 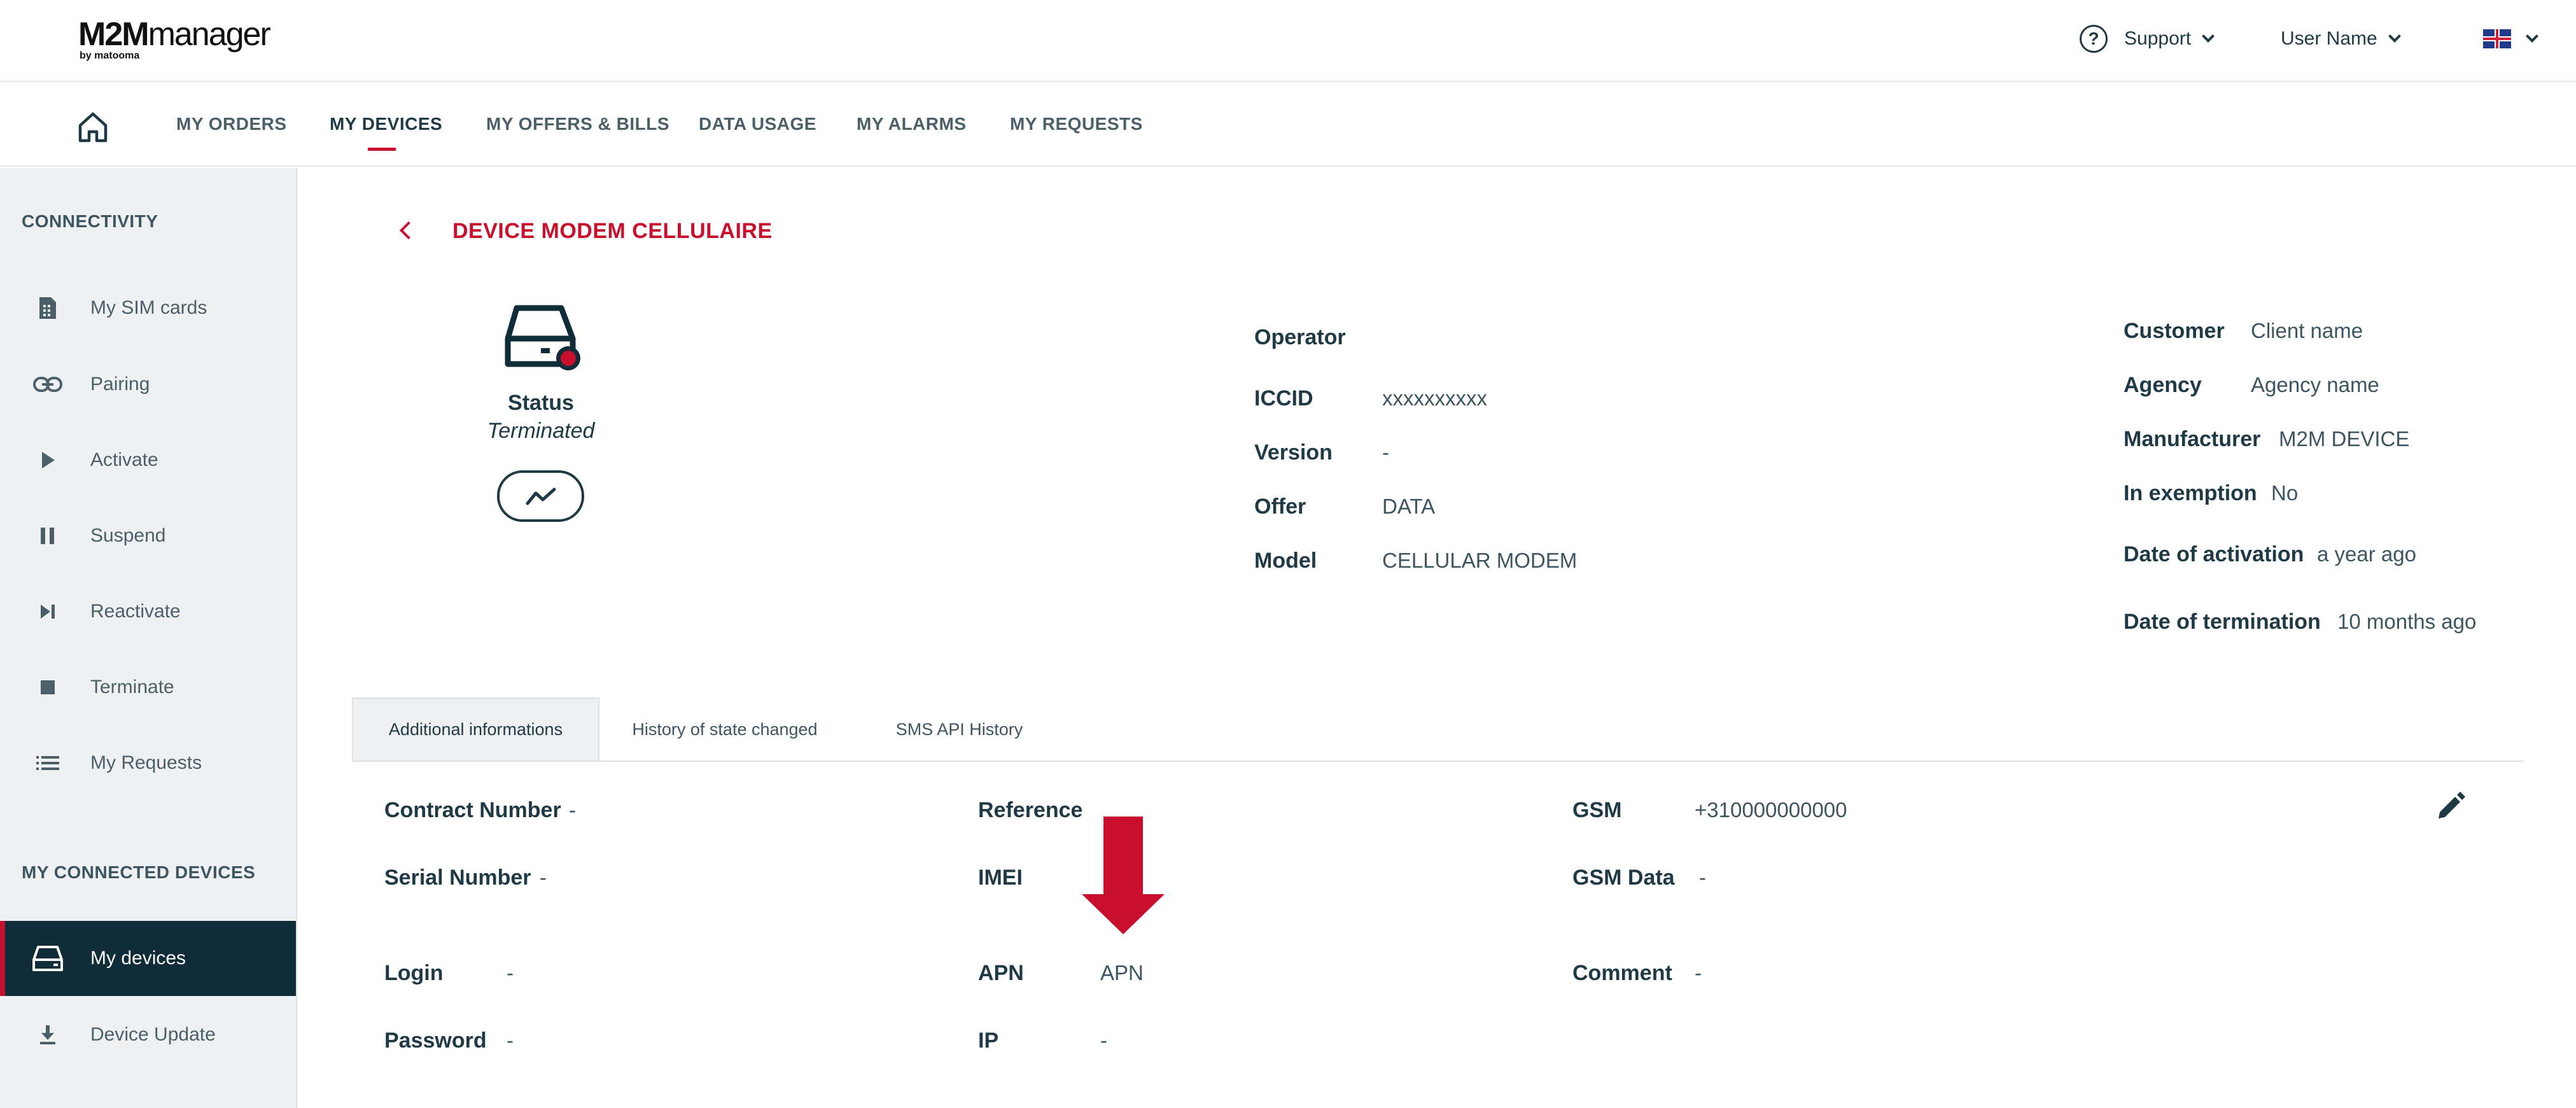 I want to click on password-label: Password, so click(x=435, y=1040).